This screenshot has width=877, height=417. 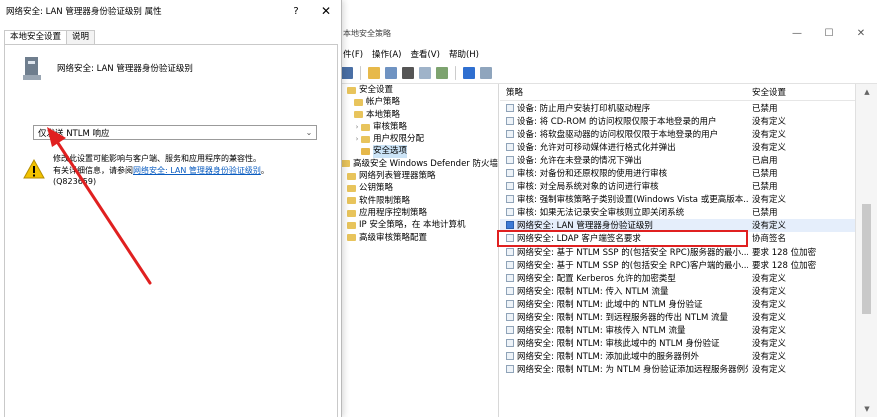 I want to click on policy-cell: 网络安全: LAN 管理器身份验证级别, so click(x=624, y=225).